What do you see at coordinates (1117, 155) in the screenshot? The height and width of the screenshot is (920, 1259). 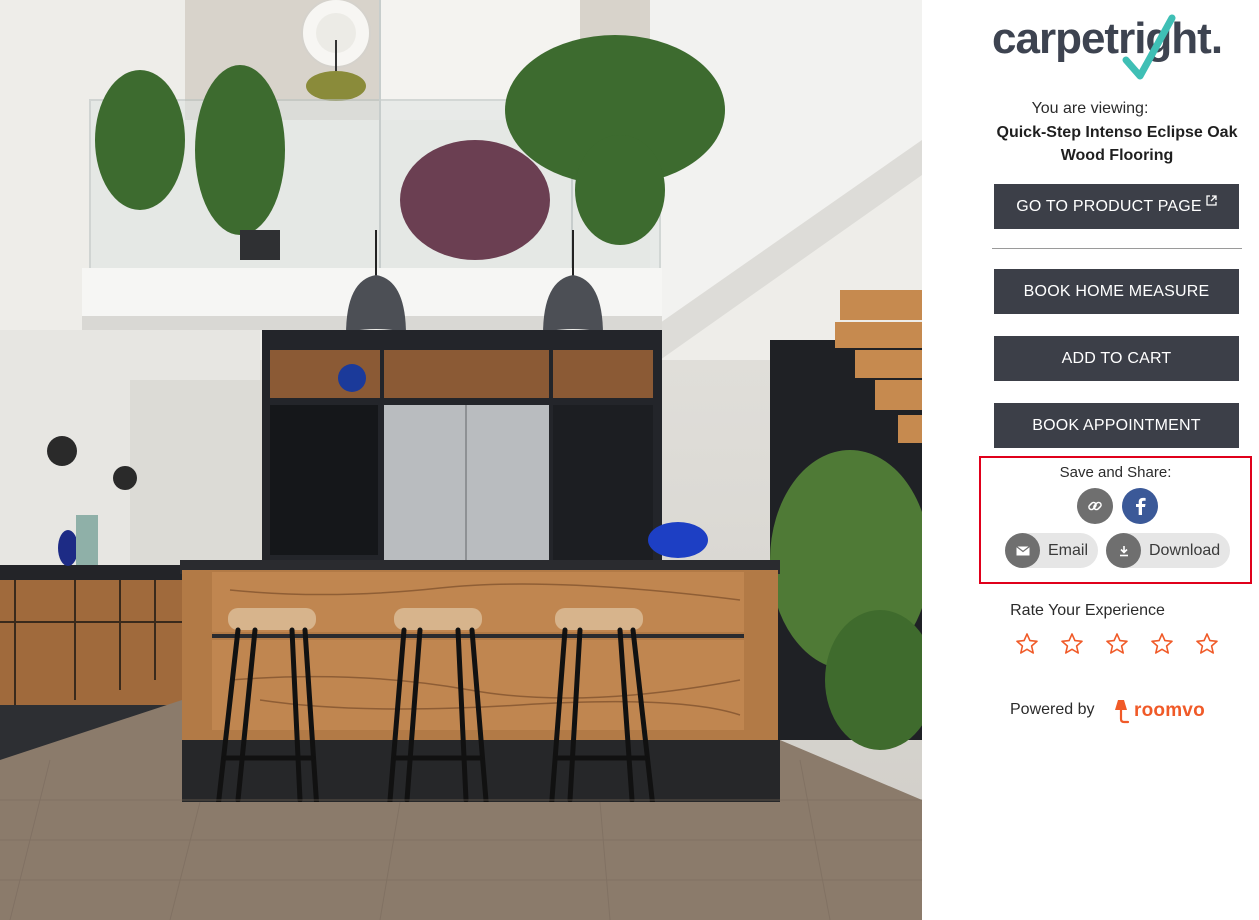 I see `product-name-line2: Wood Flooring` at bounding box center [1117, 155].